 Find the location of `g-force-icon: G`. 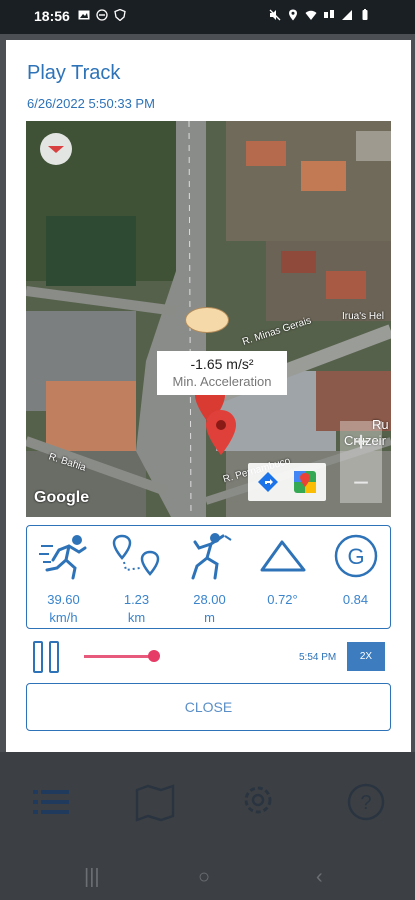

g-force-icon: G is located at coordinates (356, 556).